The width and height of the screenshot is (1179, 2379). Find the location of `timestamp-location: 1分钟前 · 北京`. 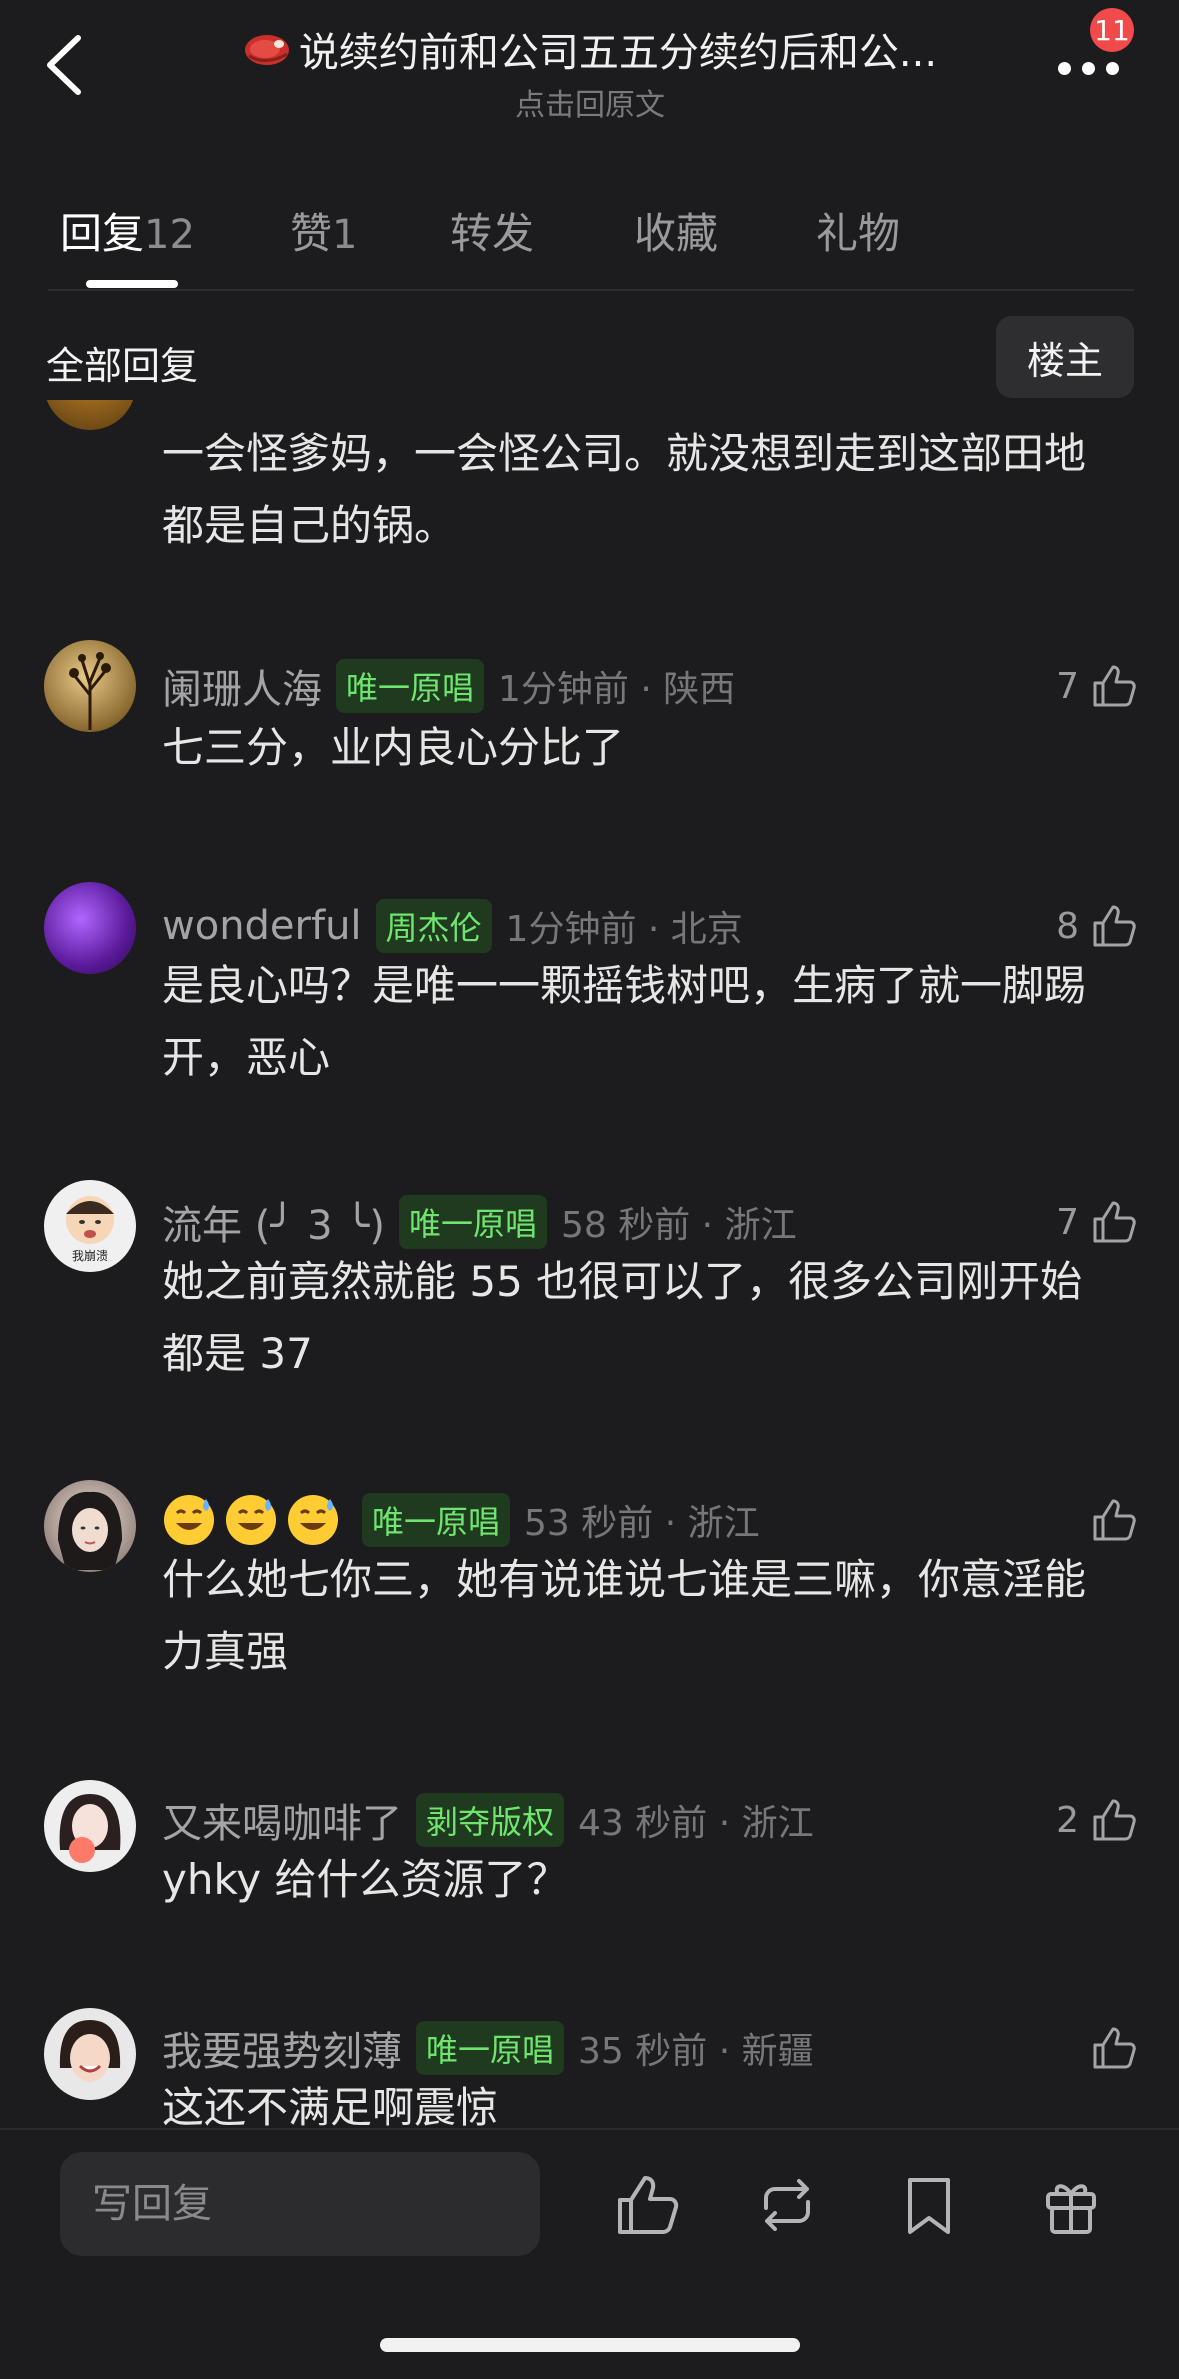

timestamp-location: 1分钟前 · 北京 is located at coordinates (624, 929).